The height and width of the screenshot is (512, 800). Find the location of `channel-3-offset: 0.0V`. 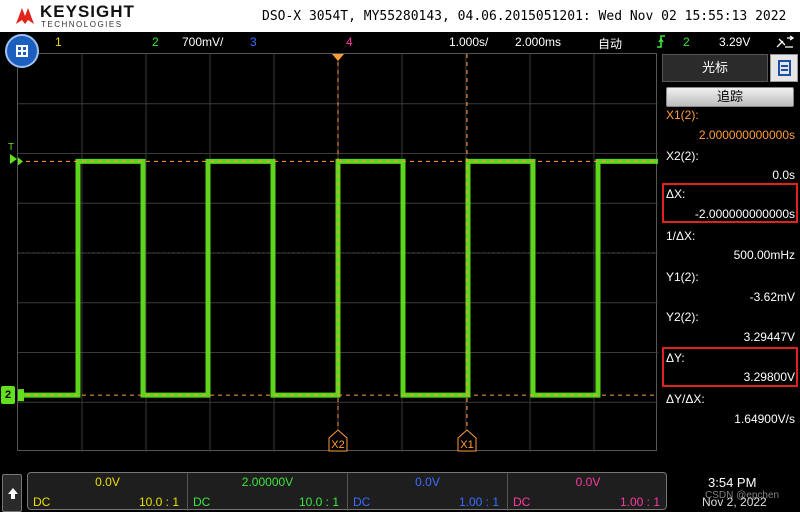

channel-3-offset: 0.0V is located at coordinates (427, 482).